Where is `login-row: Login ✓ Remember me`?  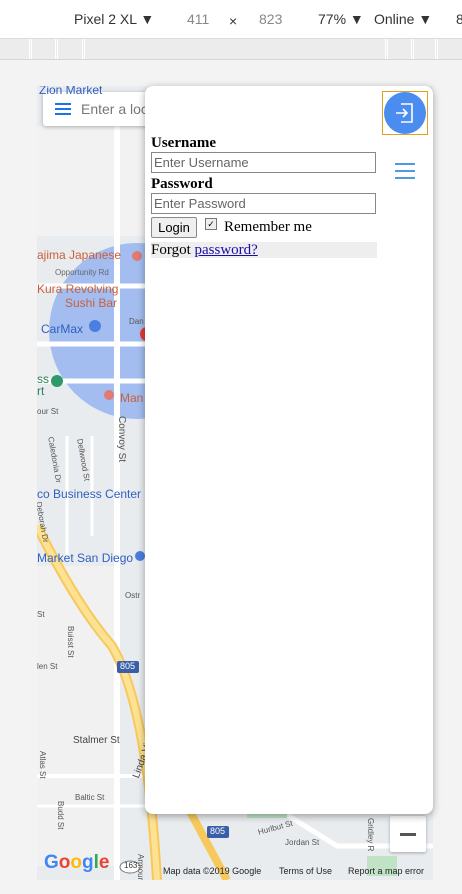
login-row: Login ✓ Remember me is located at coordinates (264, 228).